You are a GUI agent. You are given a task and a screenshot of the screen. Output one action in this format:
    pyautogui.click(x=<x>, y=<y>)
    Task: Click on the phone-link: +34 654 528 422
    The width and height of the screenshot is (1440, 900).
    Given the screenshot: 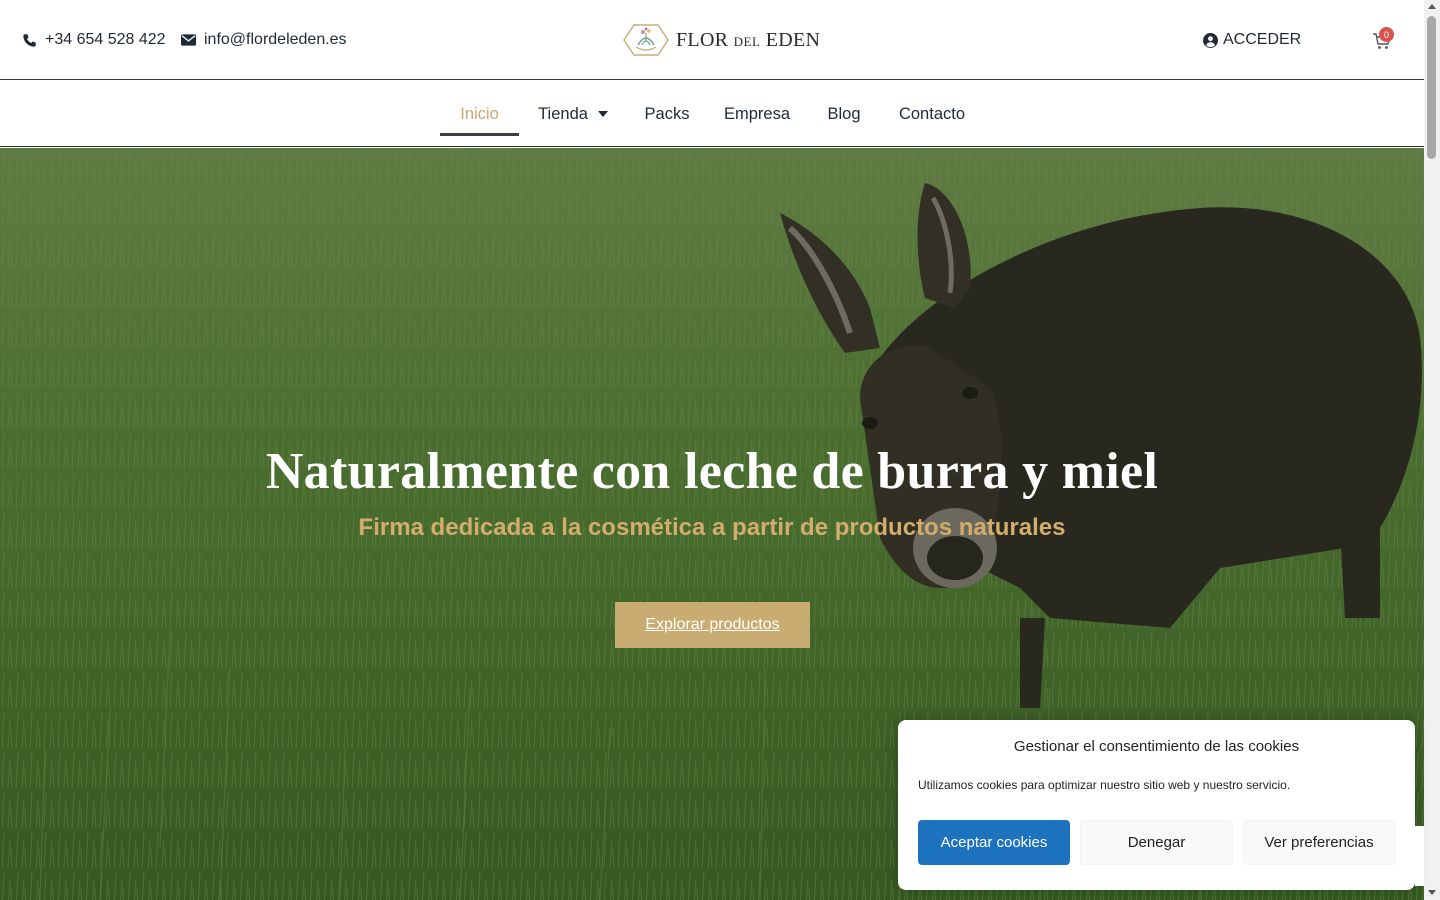 What is the action you would take?
    pyautogui.click(x=94, y=40)
    